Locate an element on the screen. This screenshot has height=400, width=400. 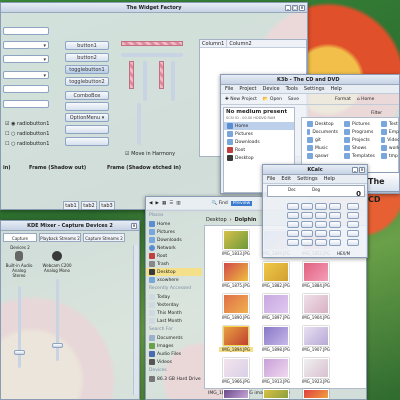
tree-item-root: Root is located at coordinates (259, 150).